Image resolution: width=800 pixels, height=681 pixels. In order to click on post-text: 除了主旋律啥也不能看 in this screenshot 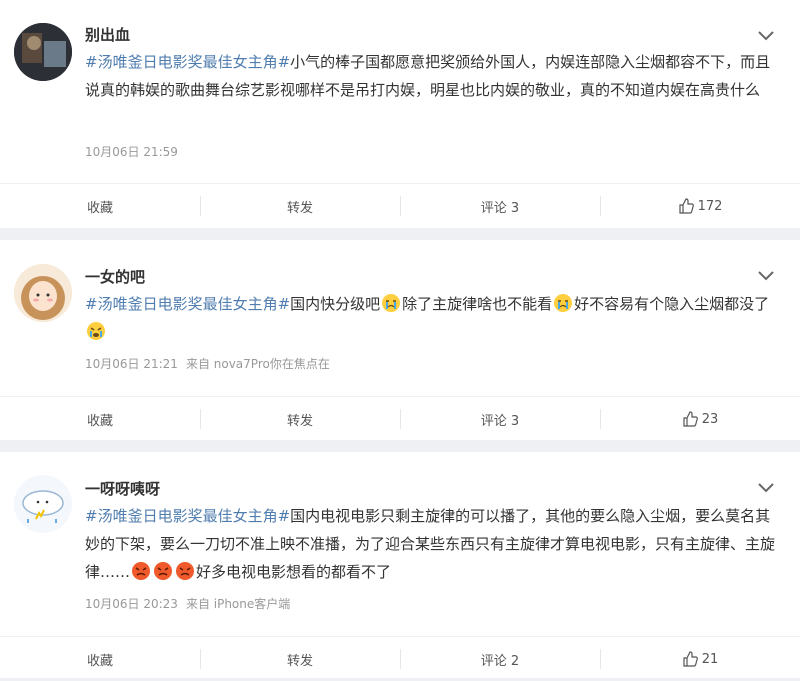, I will do `click(477, 304)`.